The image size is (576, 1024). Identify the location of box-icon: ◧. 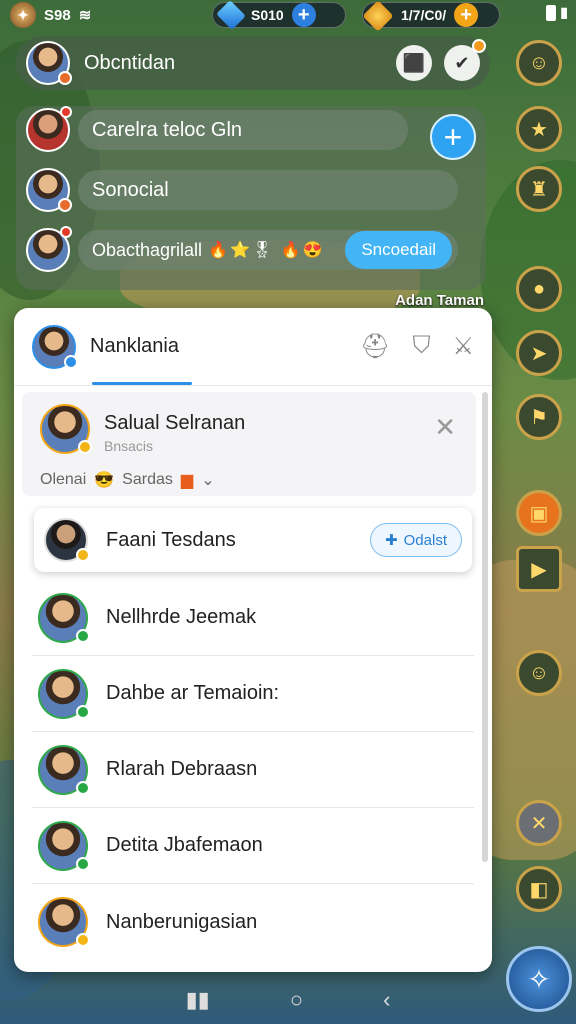
(539, 889).